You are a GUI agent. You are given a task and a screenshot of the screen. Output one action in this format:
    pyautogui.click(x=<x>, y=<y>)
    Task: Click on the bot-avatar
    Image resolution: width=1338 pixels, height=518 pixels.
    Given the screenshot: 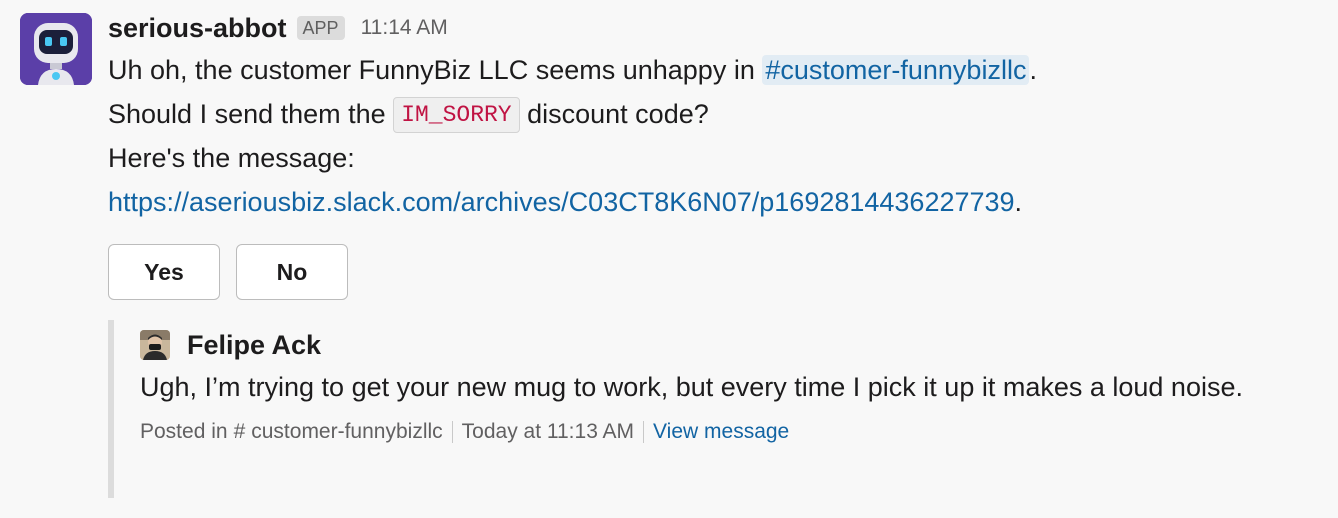 What is the action you would take?
    pyautogui.click(x=56, y=49)
    